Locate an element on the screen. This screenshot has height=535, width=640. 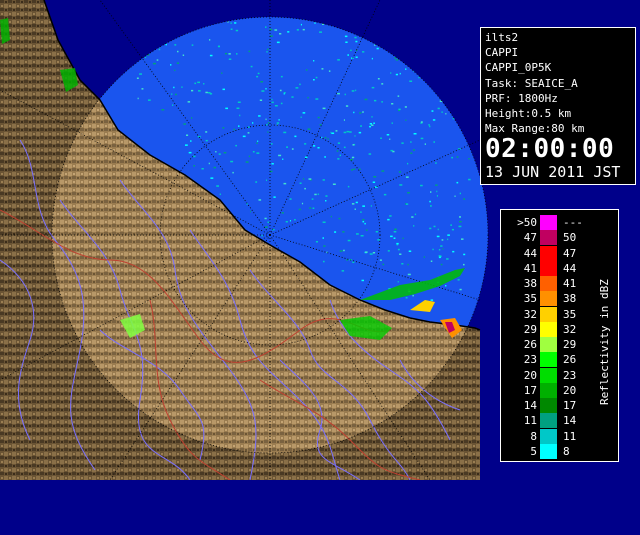
legend-row-low: 5 is located at coordinates (533, 451).